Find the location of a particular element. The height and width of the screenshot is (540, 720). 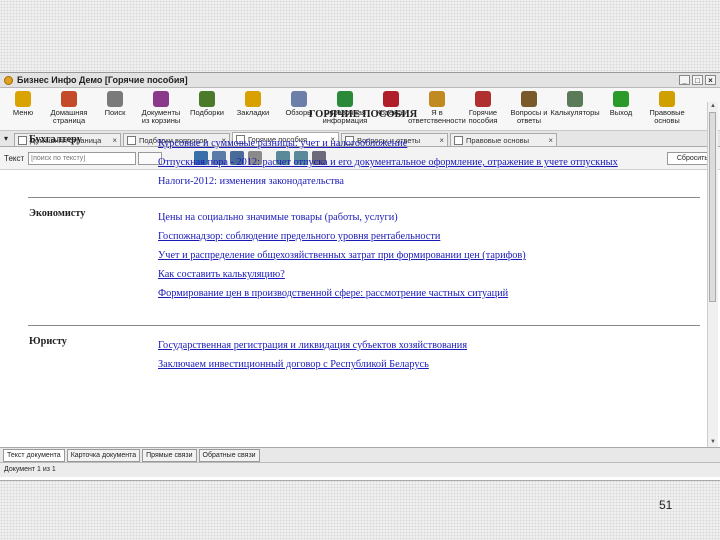

status-bar: Документ 1 из 1 is located at coordinates (360, 469).